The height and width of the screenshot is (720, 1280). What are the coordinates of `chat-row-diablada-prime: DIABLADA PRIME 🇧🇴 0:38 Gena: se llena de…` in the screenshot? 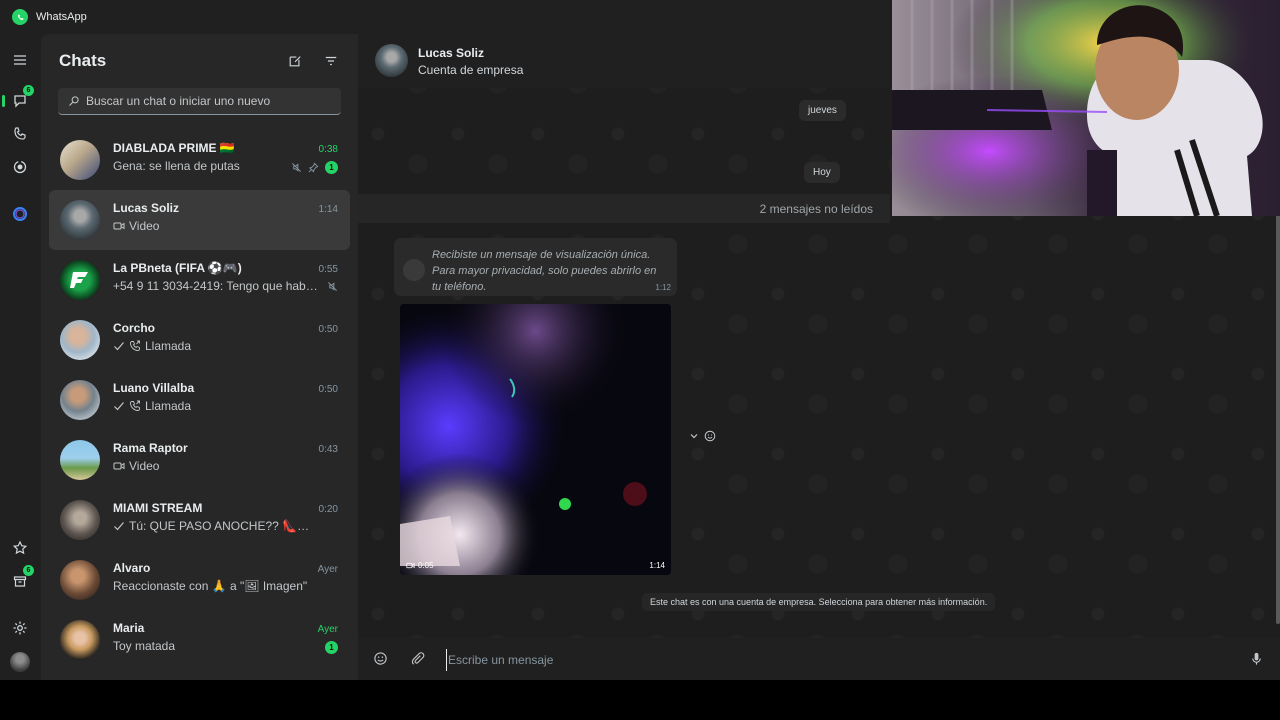 It's located at (199, 160).